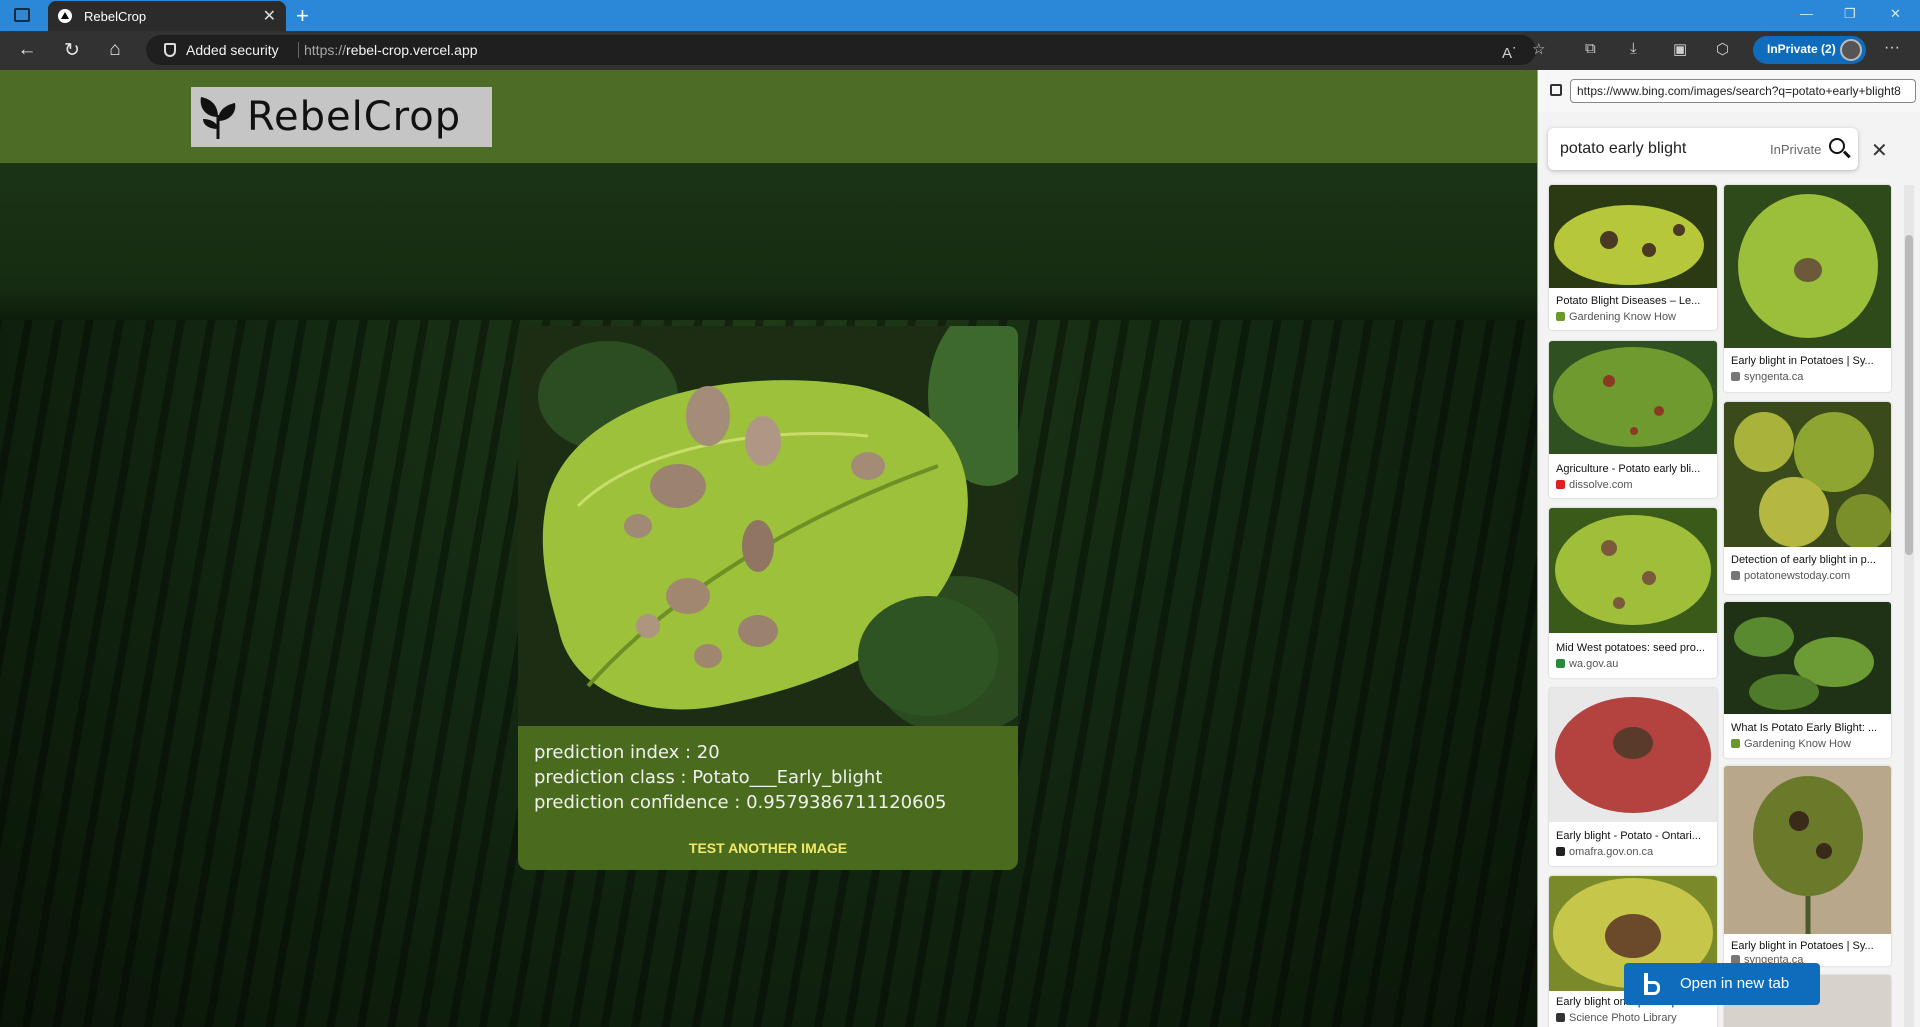  I want to click on bing-icon, so click(1652, 984).